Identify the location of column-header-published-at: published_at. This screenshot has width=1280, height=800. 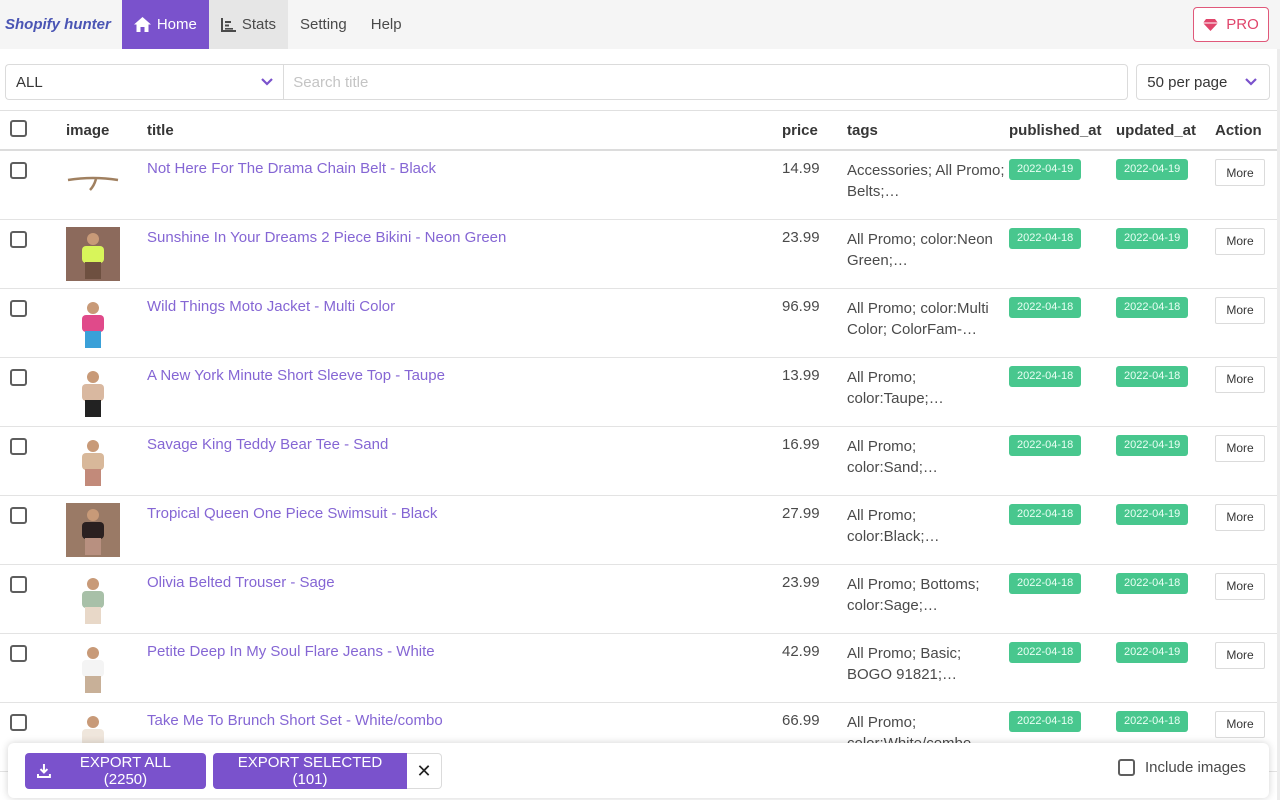
(1062, 131).